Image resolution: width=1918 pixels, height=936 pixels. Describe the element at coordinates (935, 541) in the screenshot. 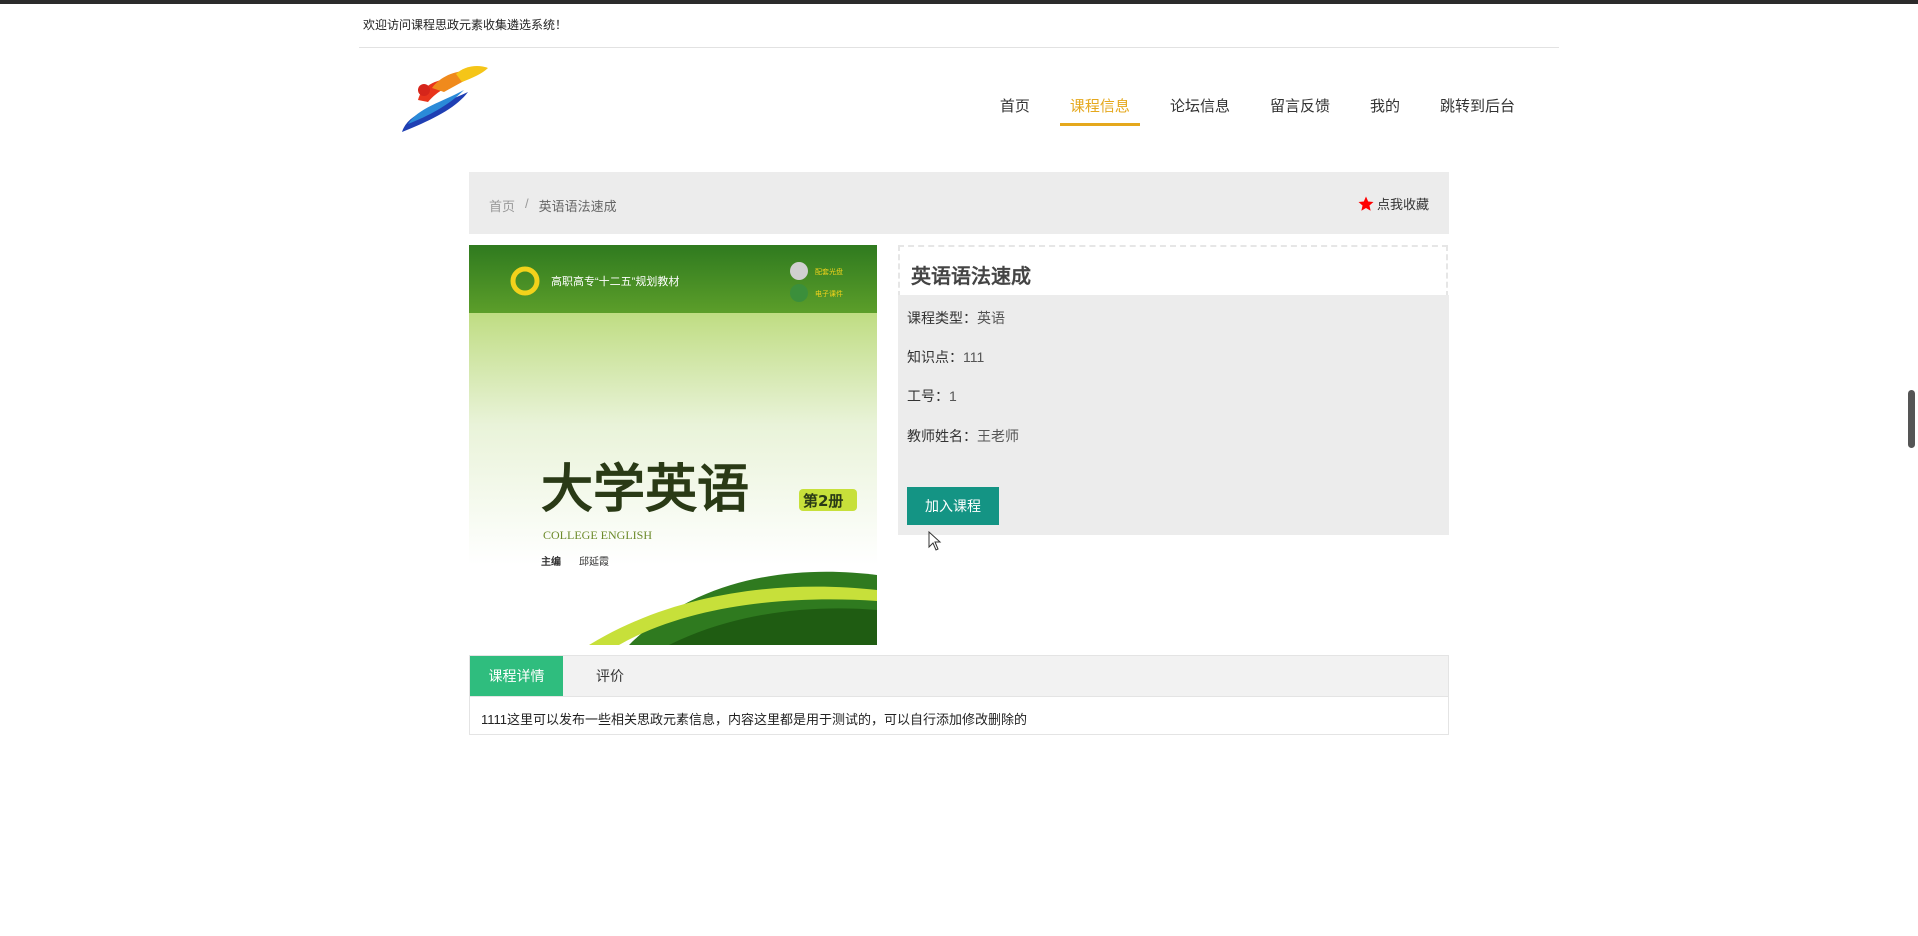

I see `mouse-cursor-icon` at that location.